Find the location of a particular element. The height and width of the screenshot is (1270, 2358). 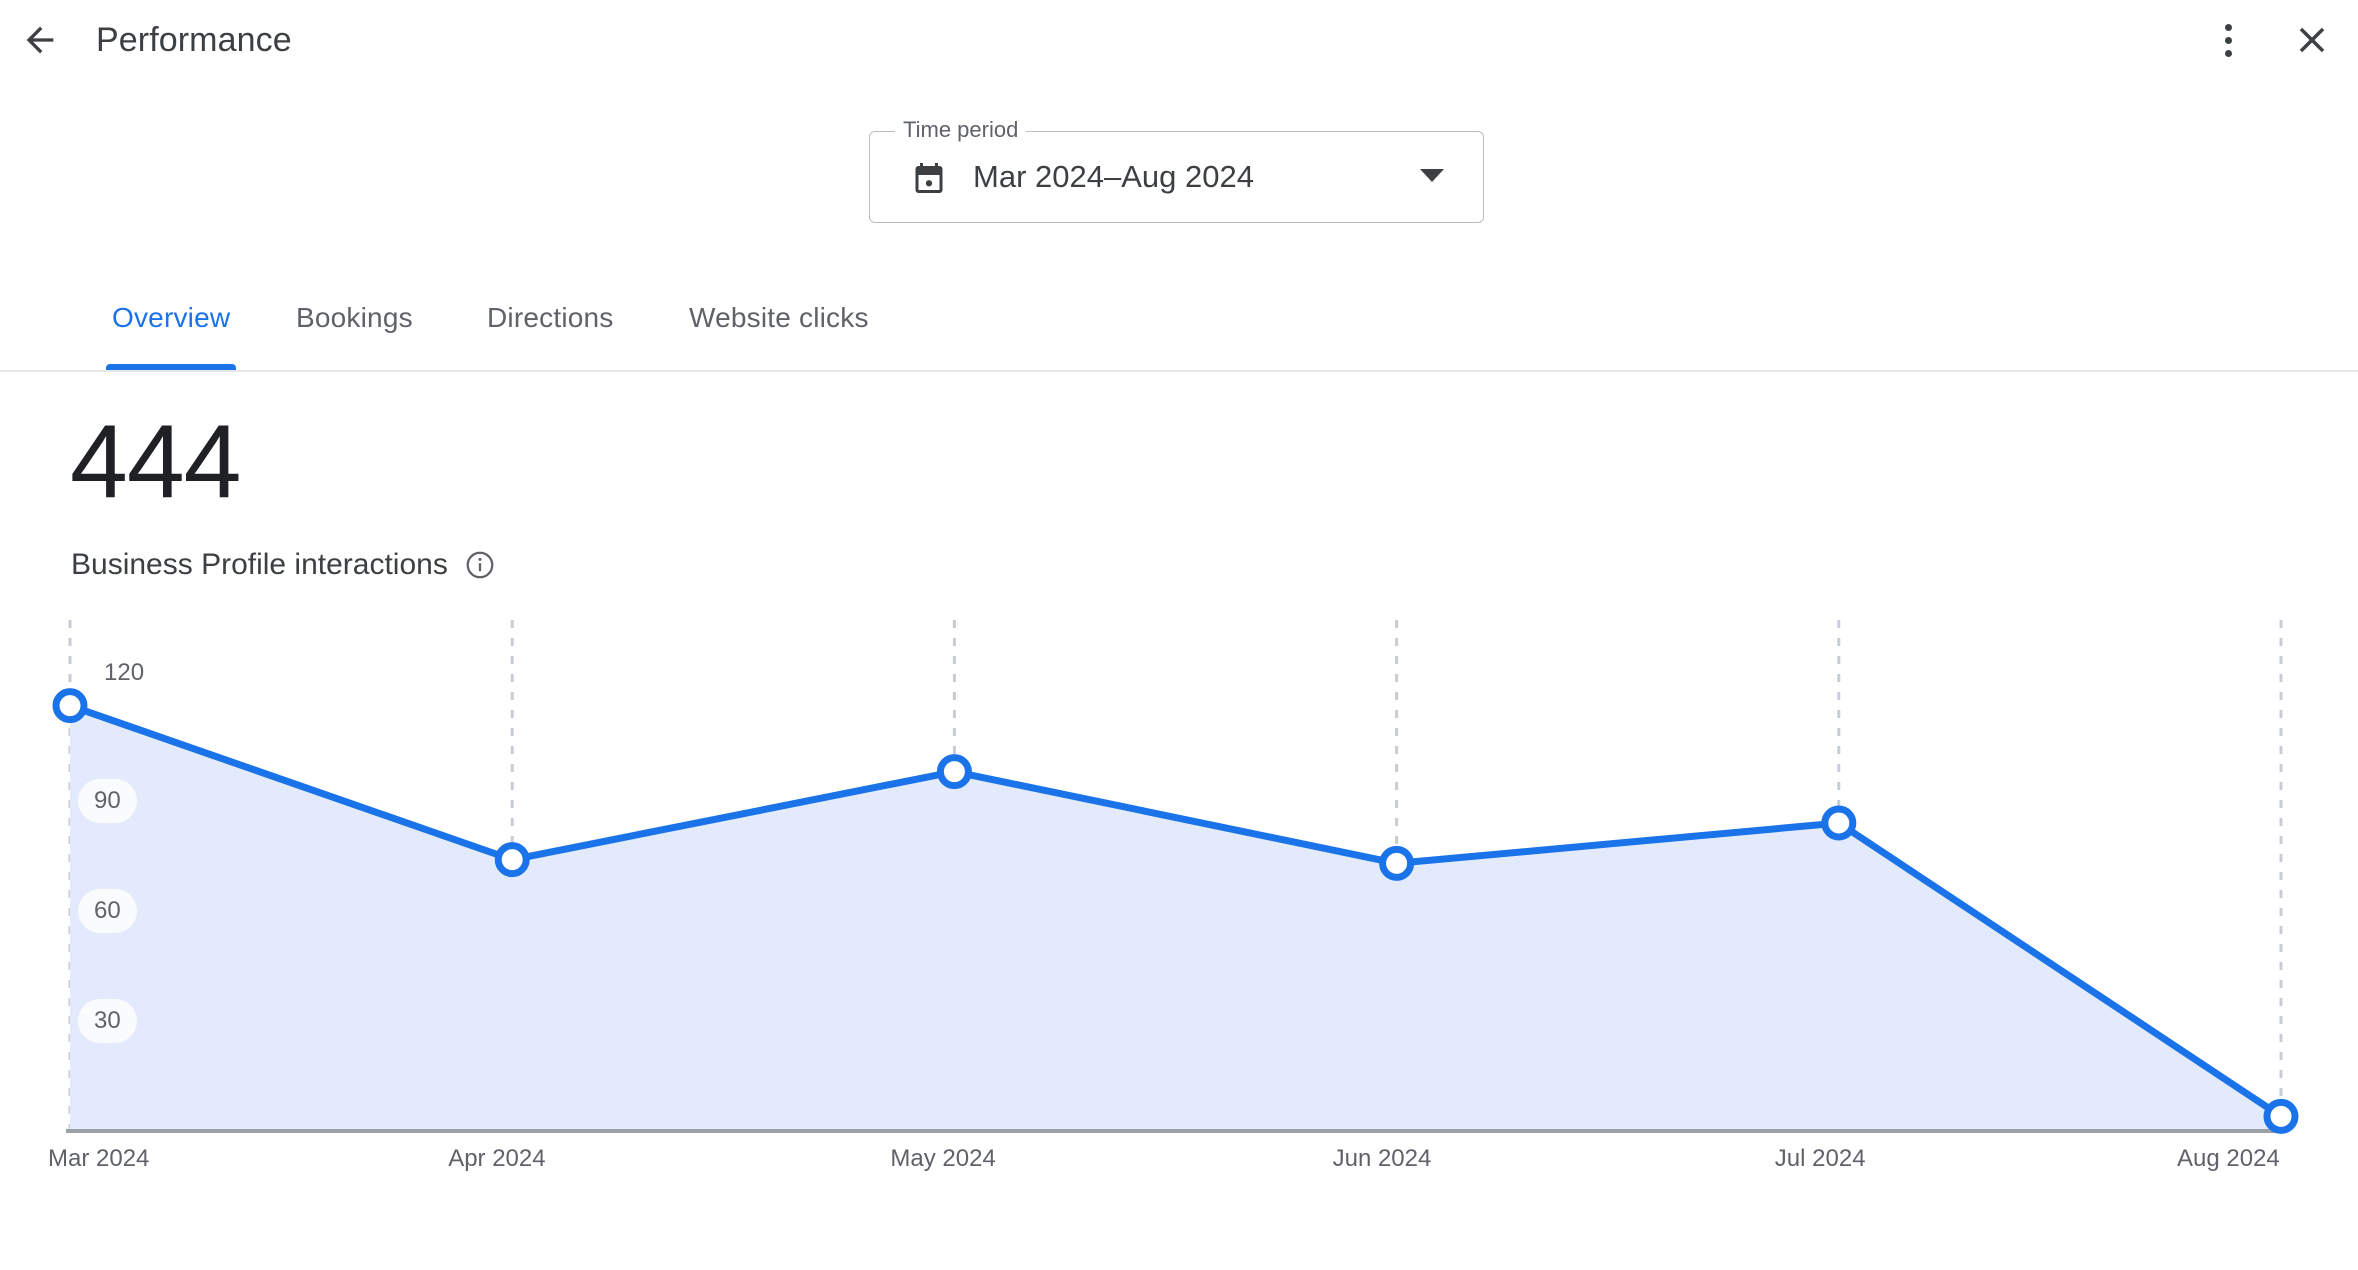

app-bar: Performance is located at coordinates (1179, 40).